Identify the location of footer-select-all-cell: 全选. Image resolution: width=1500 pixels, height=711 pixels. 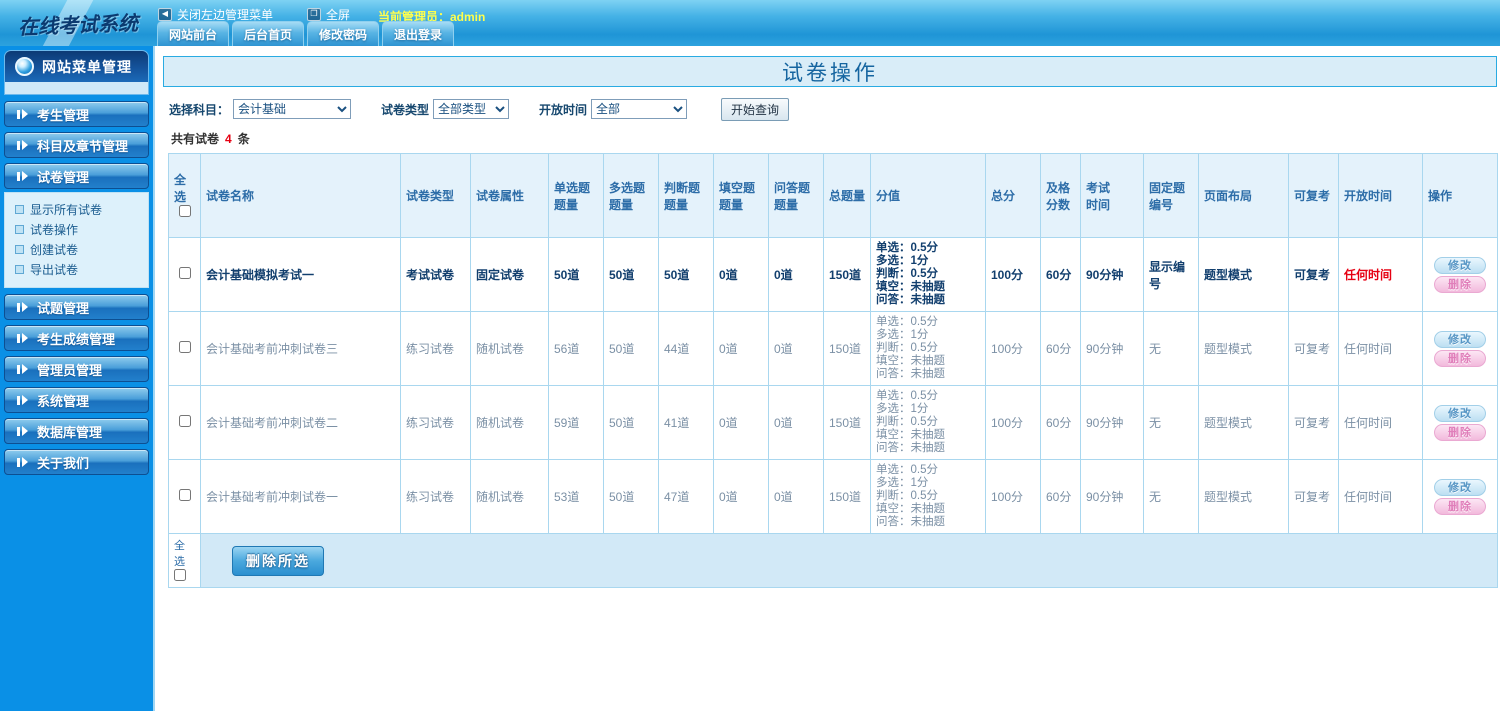
(184, 560).